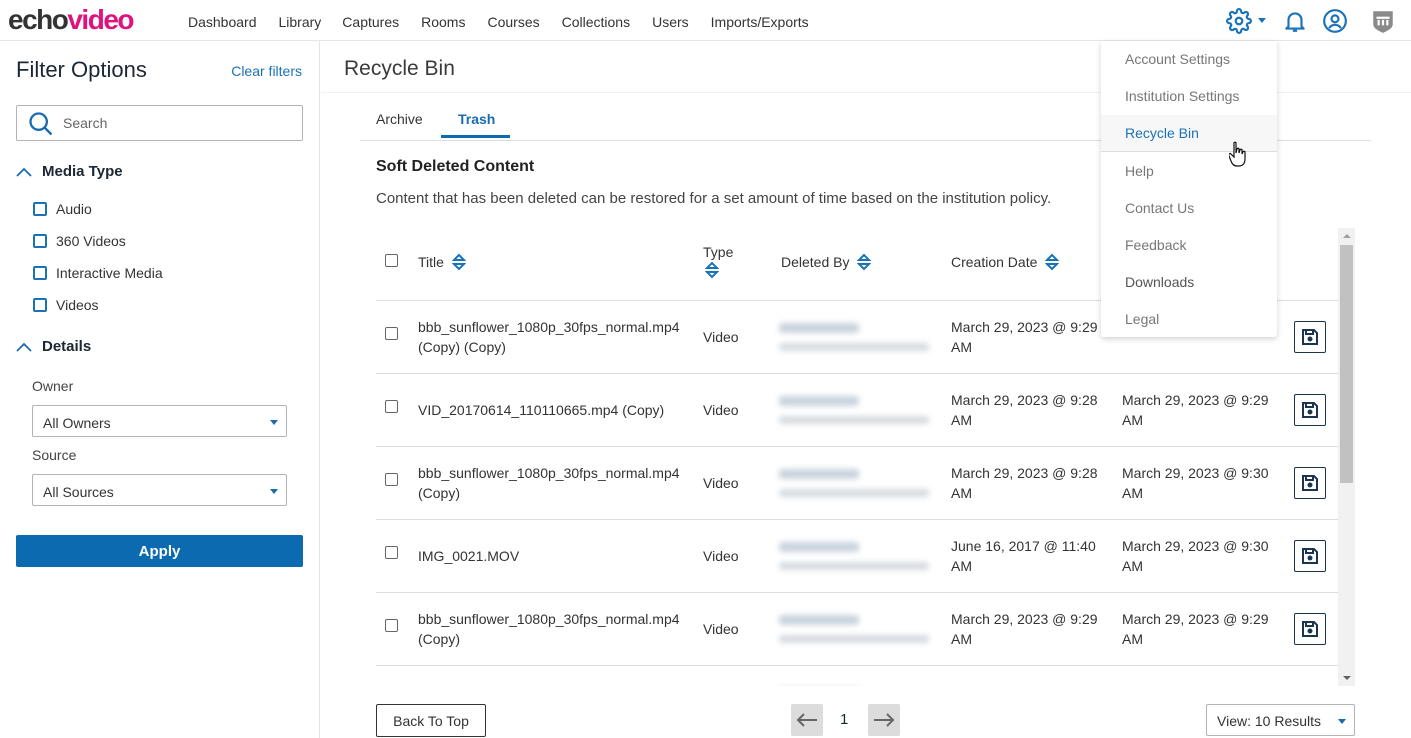 This screenshot has width=1411, height=738. I want to click on nav-rooms: Rooms, so click(443, 22).